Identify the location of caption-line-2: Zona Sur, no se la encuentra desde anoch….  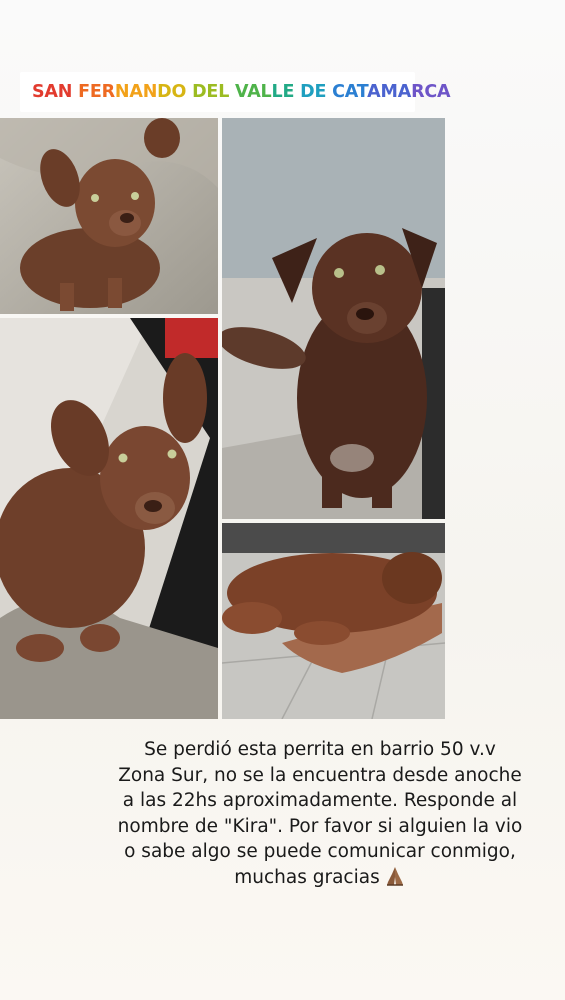
(320, 775).